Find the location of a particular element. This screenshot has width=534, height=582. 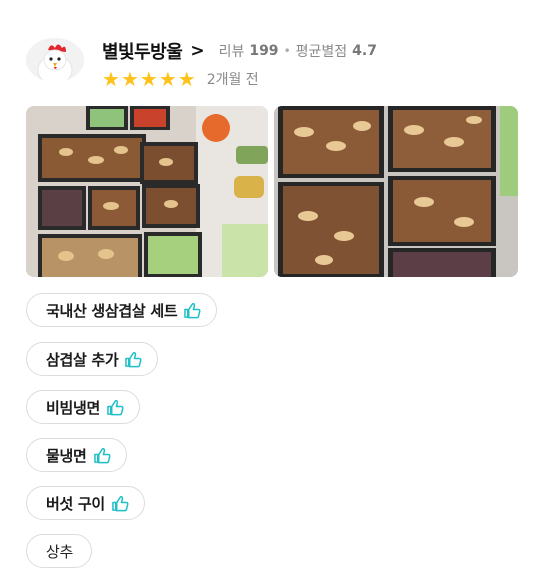

menu-tag-label: 버섯 구이 is located at coordinates (75, 503).